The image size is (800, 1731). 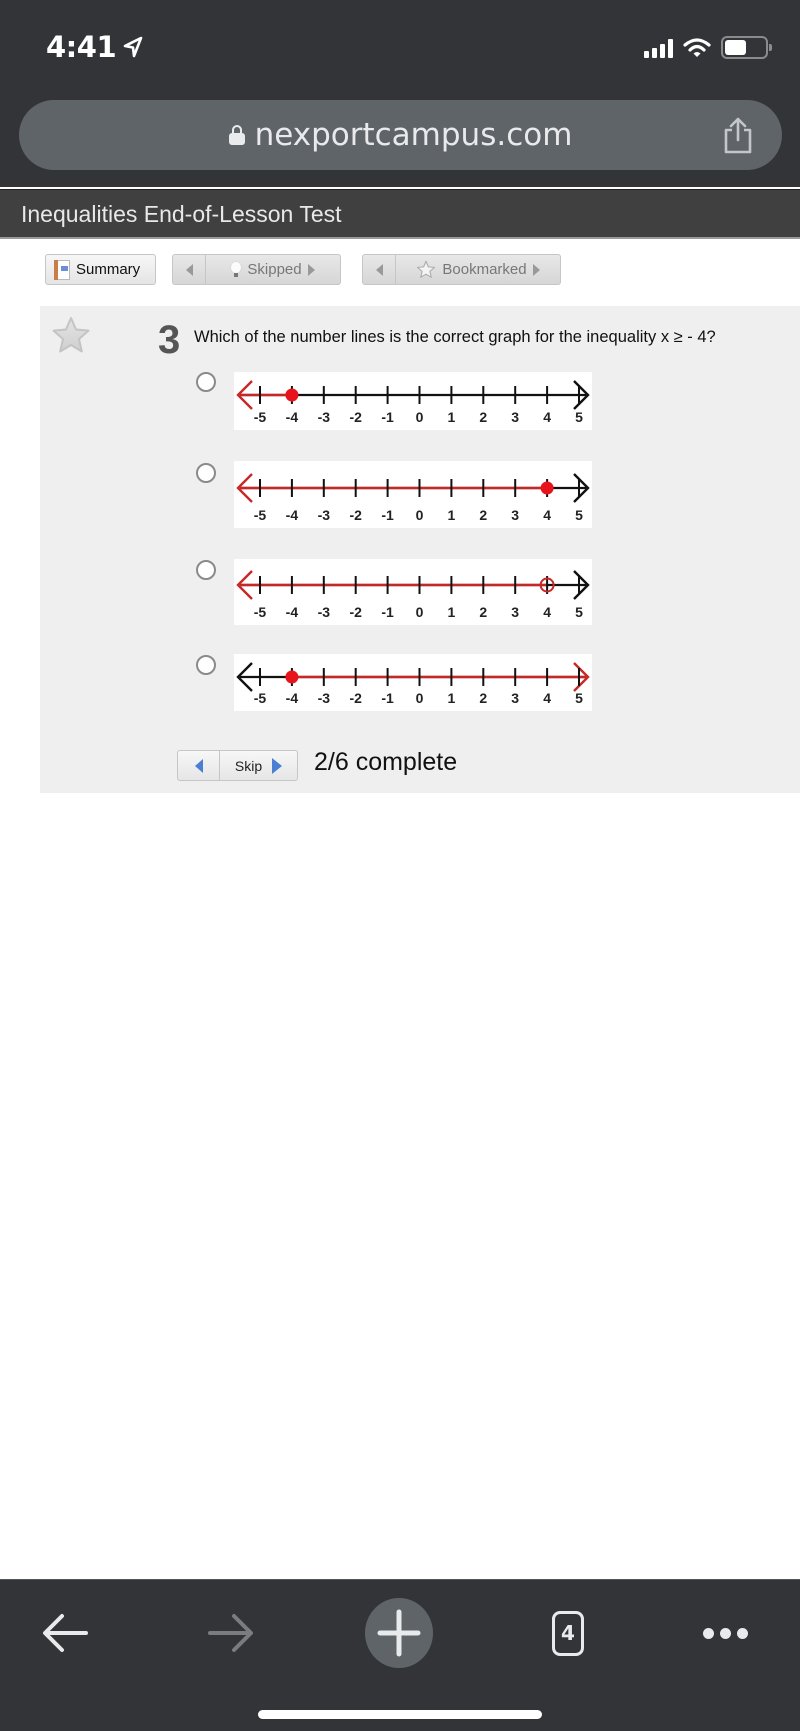 What do you see at coordinates (484, 269) in the screenshot?
I see `bookmarked-label: Bookmarked` at bounding box center [484, 269].